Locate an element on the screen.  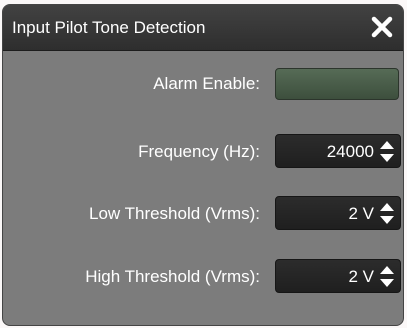
alarm-enable-label: Alarm Enable: is located at coordinates (206, 83).